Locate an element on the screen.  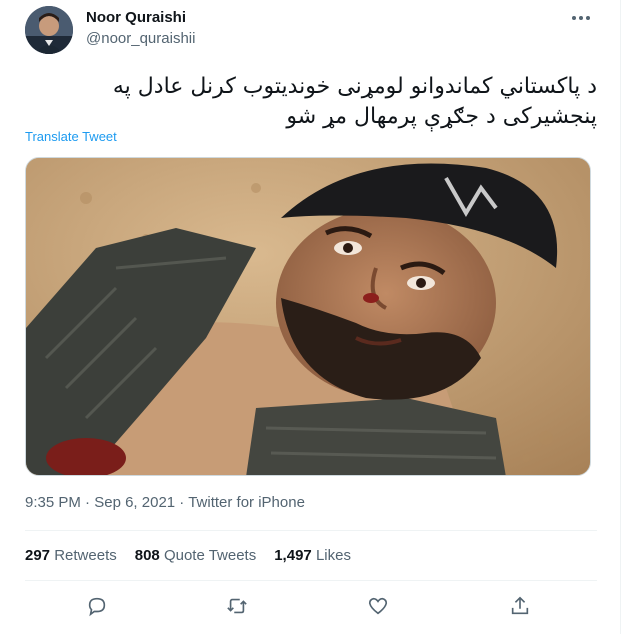
tweet-text-line: پنجشیرکی د جګړې پرمهال مړ شو is located at coordinates (441, 116).